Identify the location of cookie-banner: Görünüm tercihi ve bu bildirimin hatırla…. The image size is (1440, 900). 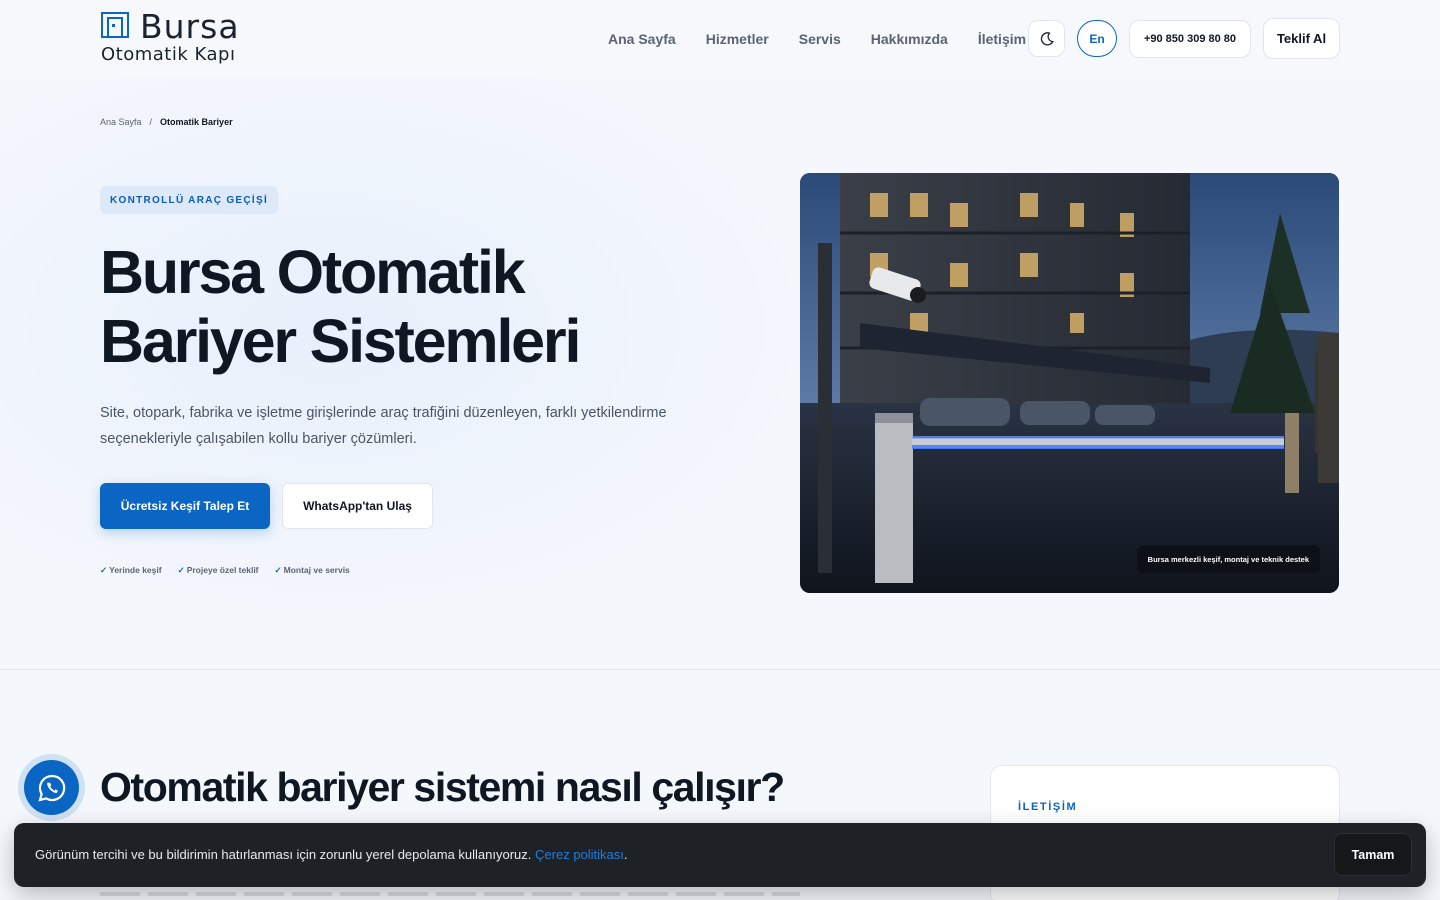
(720, 855).